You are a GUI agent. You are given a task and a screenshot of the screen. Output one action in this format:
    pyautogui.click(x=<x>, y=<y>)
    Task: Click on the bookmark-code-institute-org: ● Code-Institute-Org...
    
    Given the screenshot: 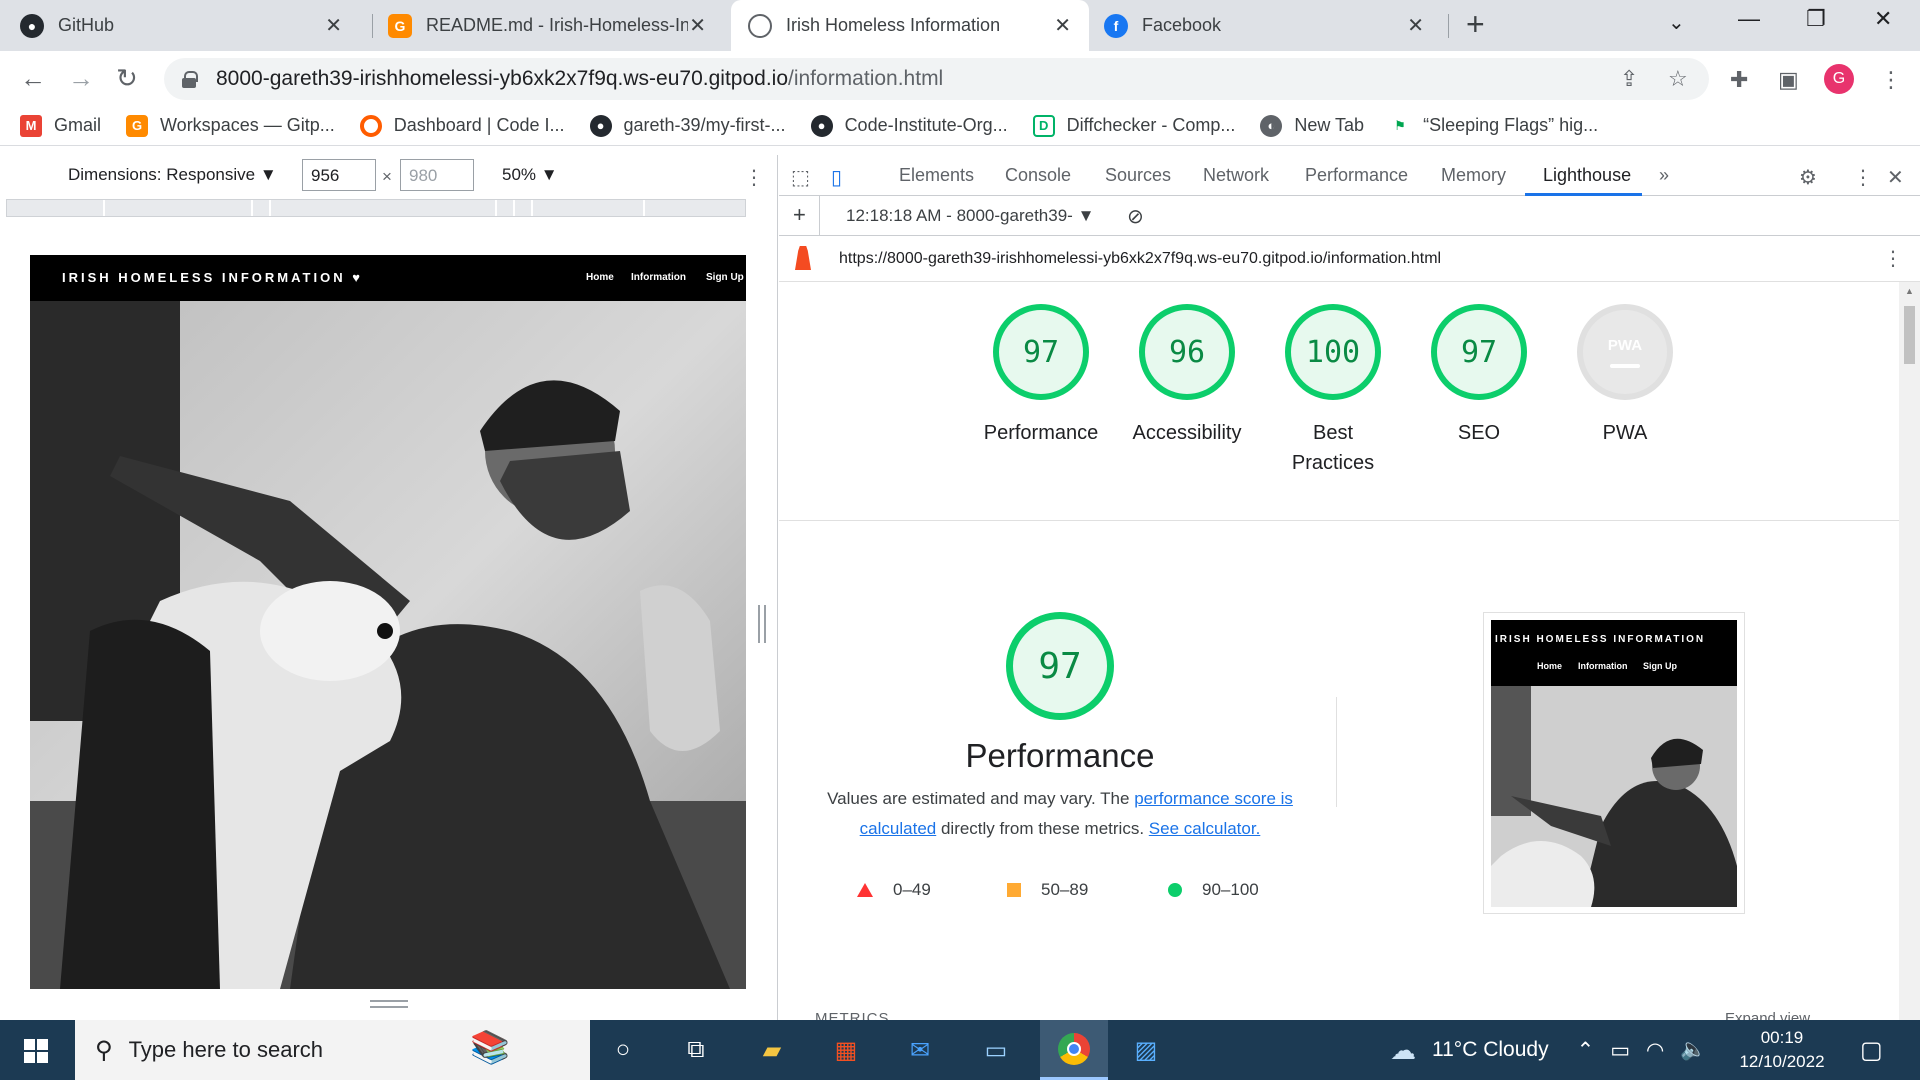 What is the action you would take?
    pyautogui.click(x=909, y=125)
    